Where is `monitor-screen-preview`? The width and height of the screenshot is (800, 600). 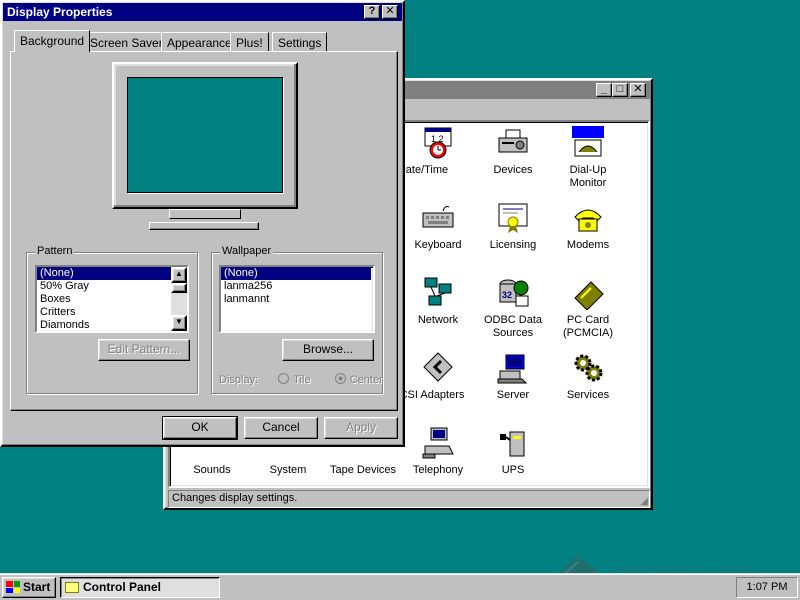 monitor-screen-preview is located at coordinates (205, 135).